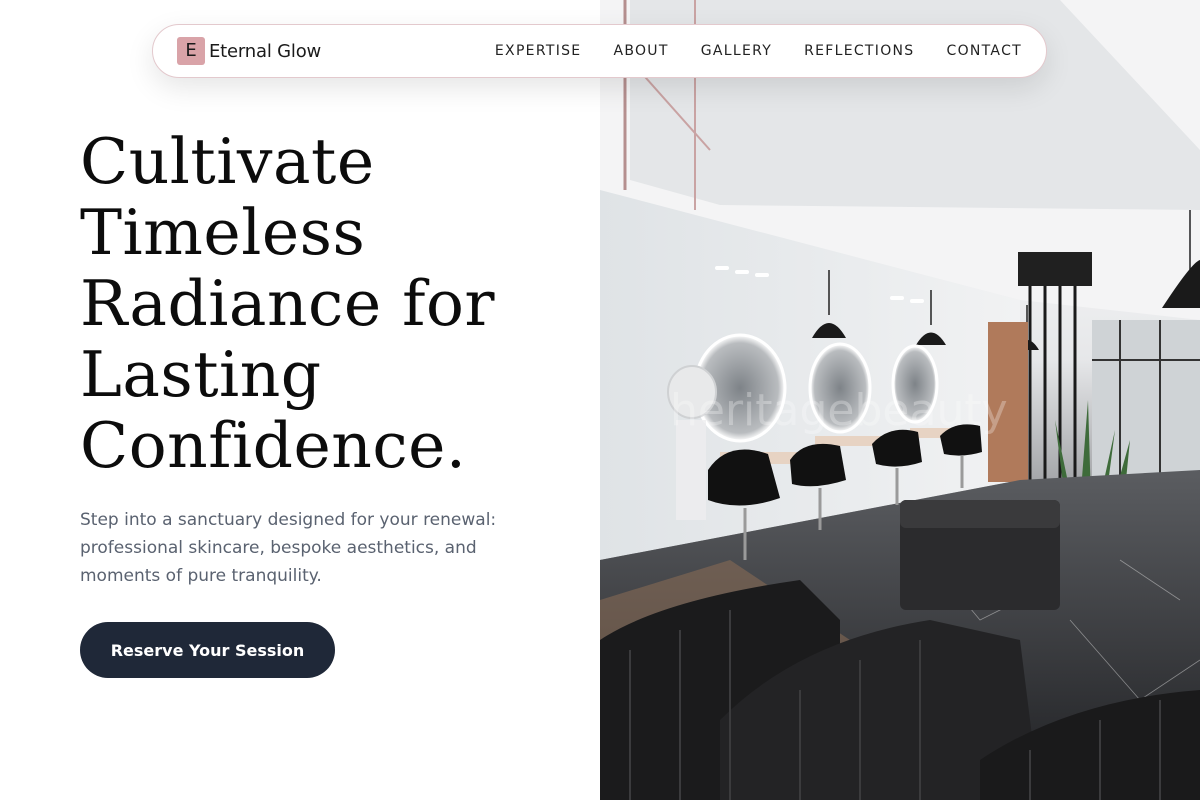  I want to click on hero-headline-line: Lasting, so click(201, 374).